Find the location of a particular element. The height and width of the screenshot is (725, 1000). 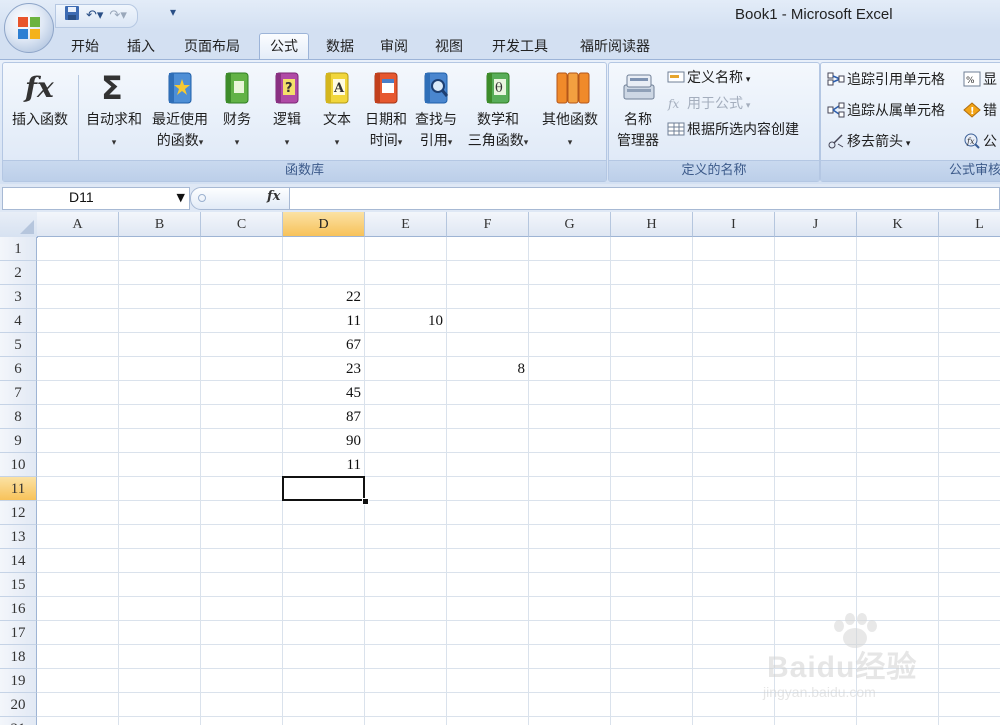

tab-home: 开始 is located at coordinates (85, 47).